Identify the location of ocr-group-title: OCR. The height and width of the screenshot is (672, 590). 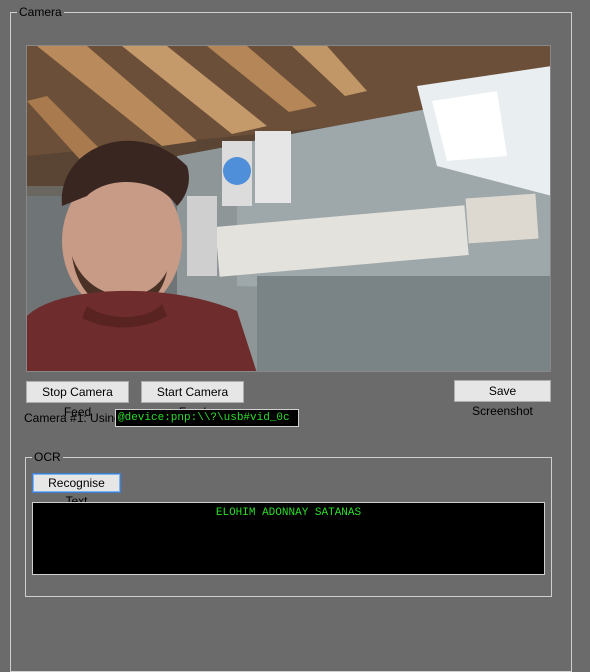
(47, 457).